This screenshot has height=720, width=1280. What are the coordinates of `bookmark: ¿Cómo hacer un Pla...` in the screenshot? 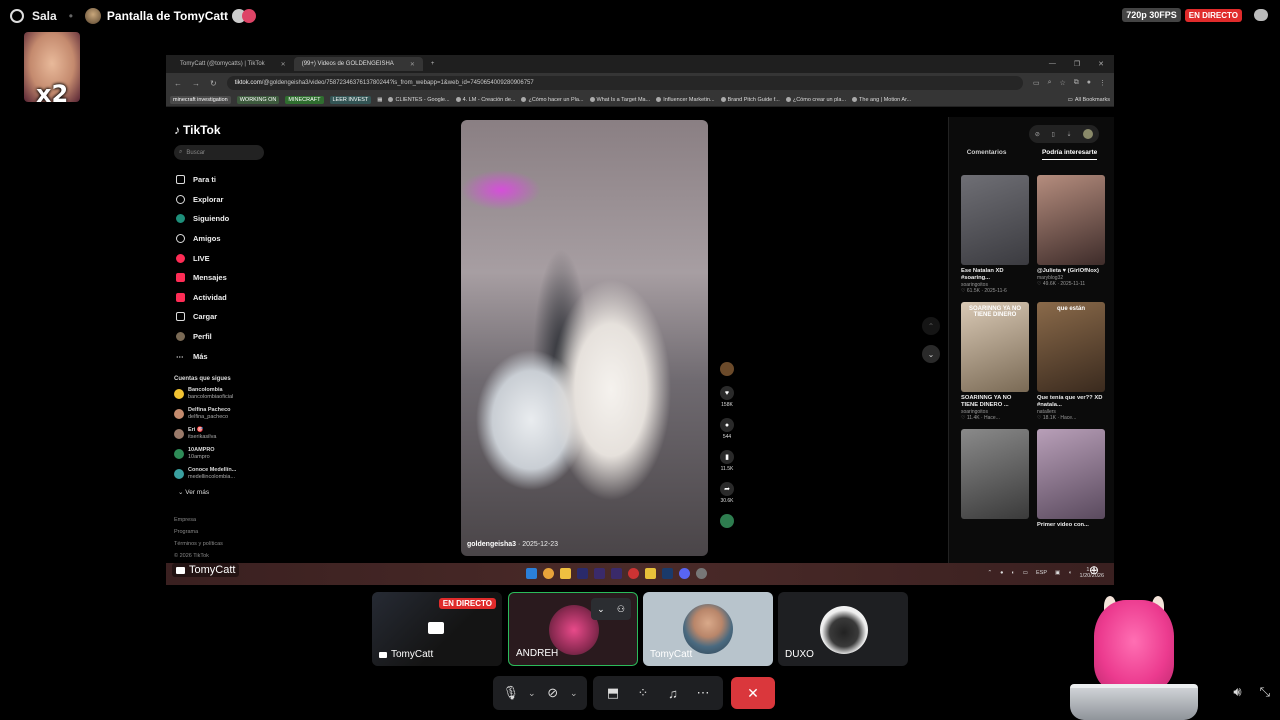 It's located at (552, 100).